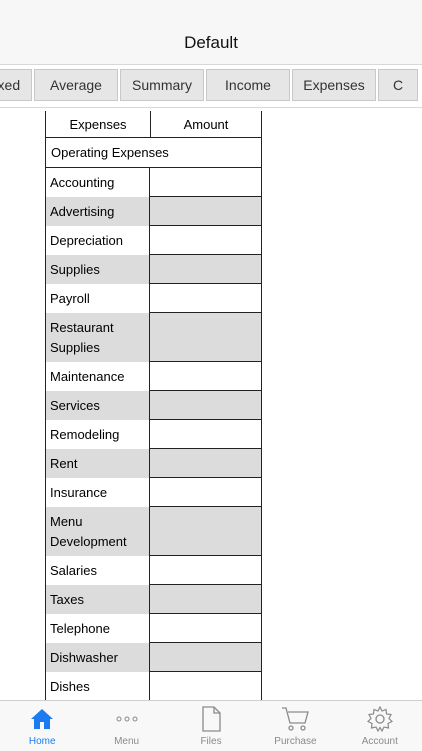  I want to click on tab-home: Home, so click(42, 726).